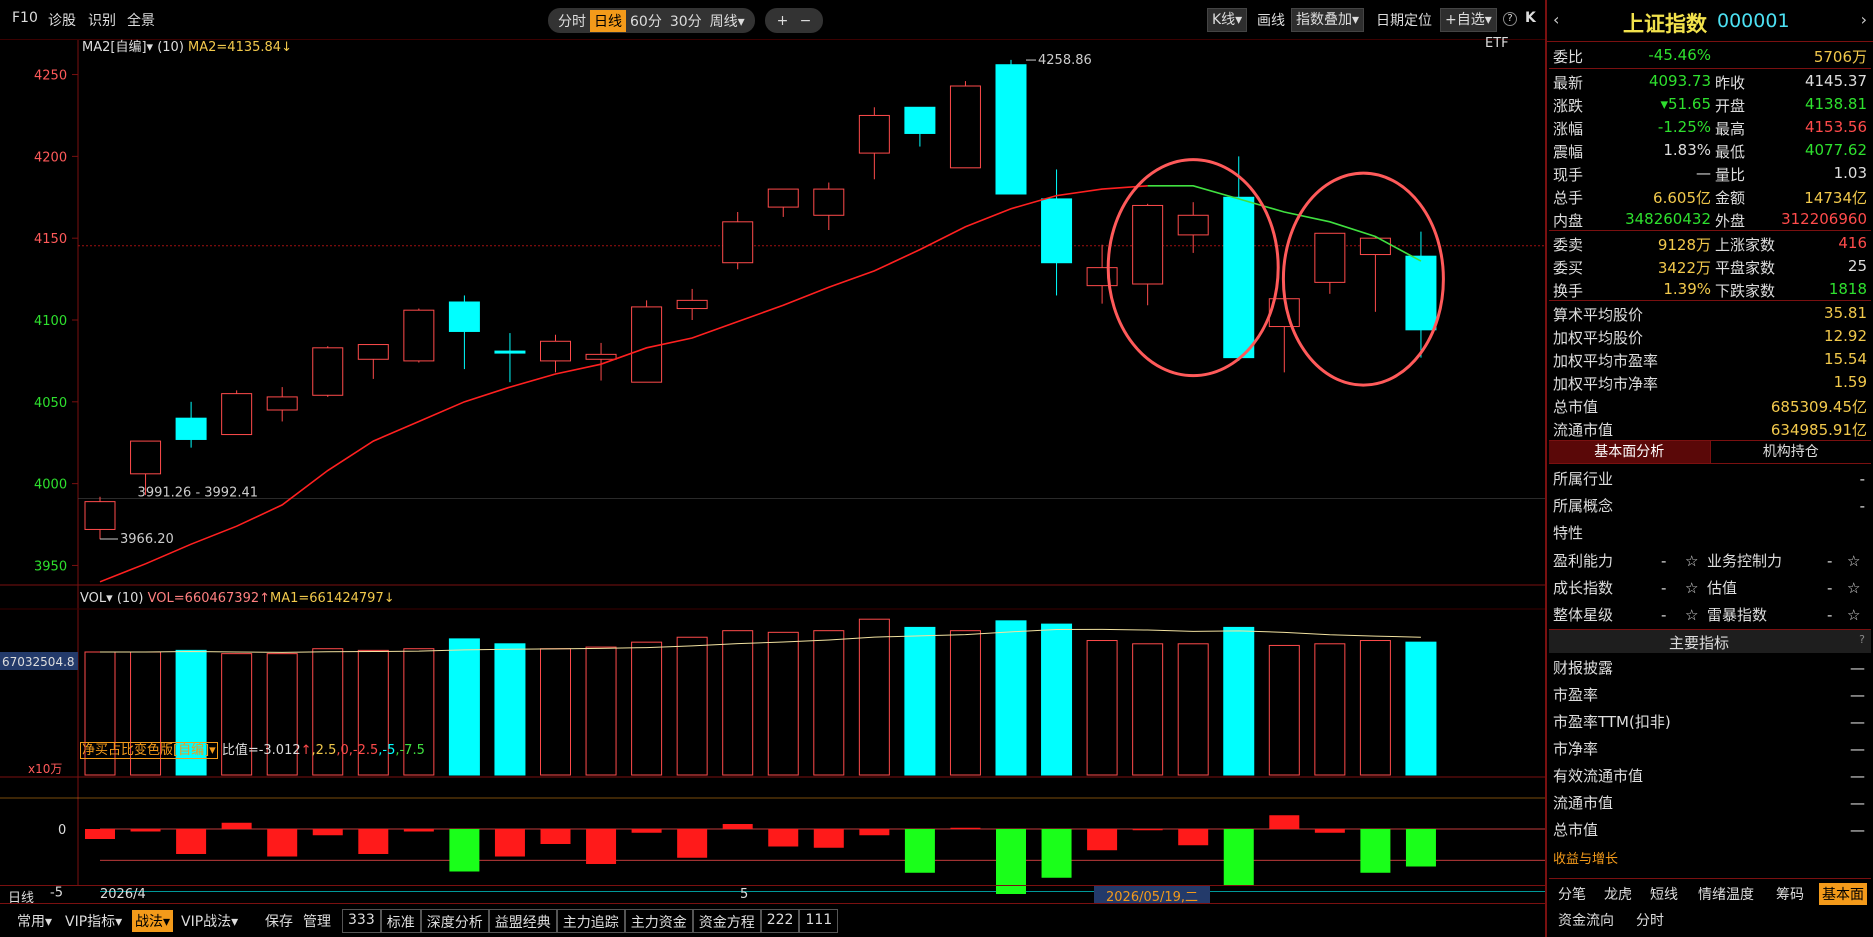 This screenshot has height=937, width=1873. I want to click on period-60min: 60分, so click(646, 21).